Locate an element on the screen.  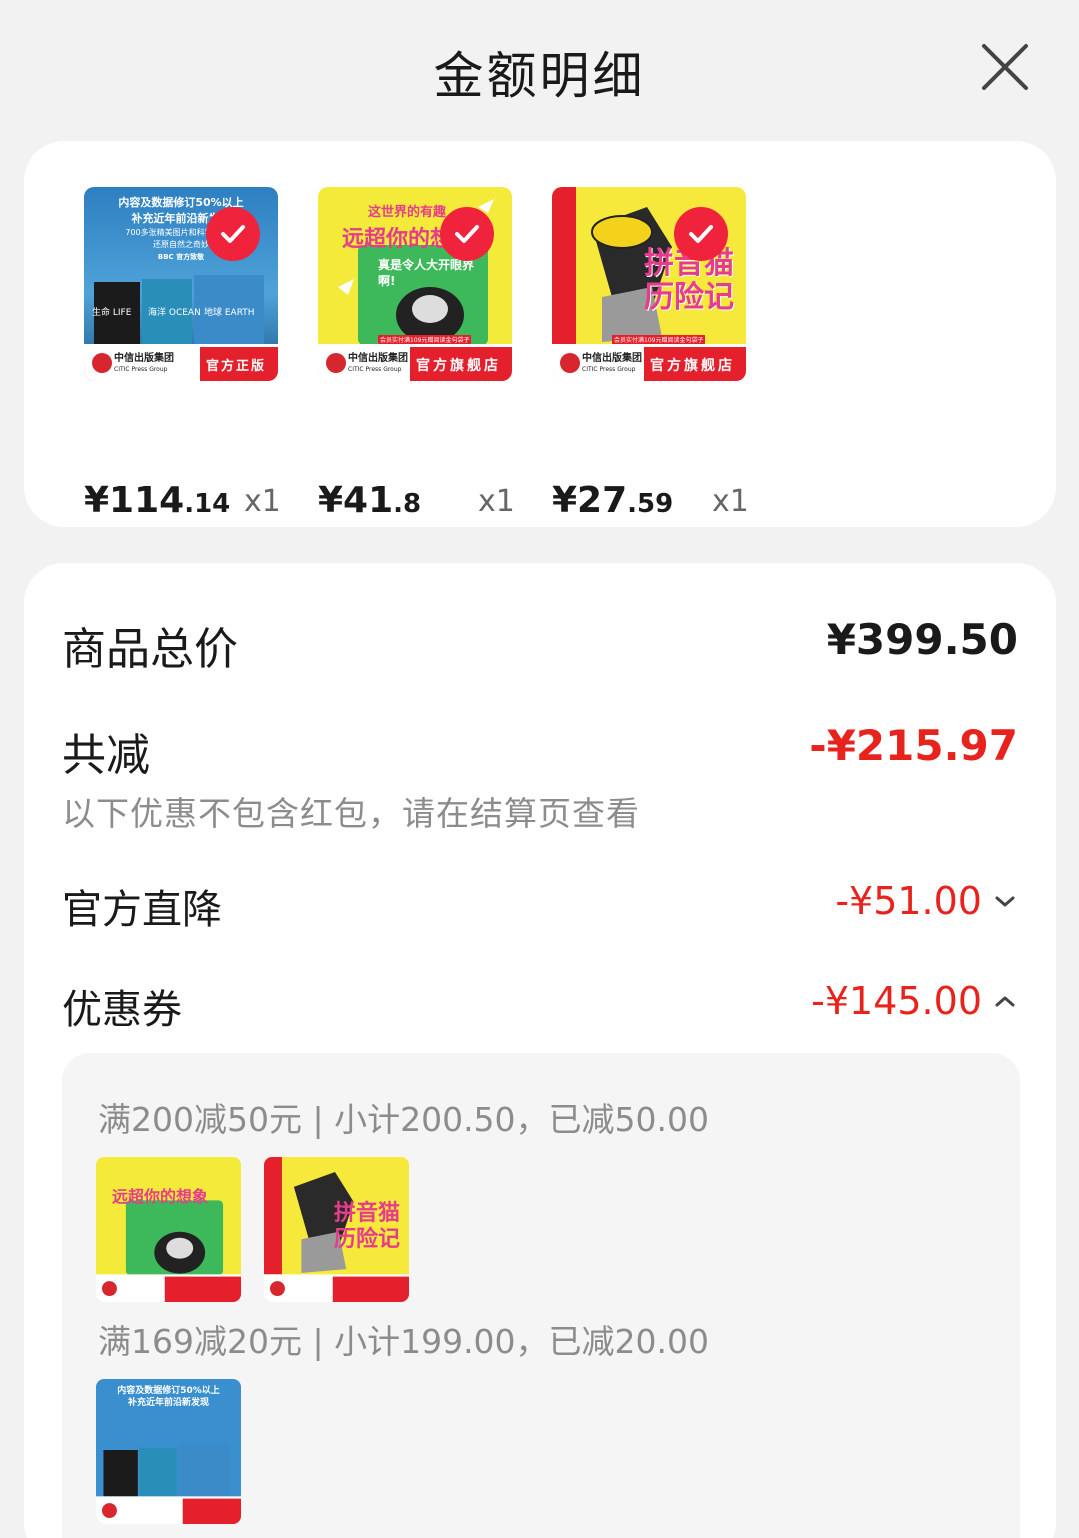
coupon-product-thumb: 远超你的想象 is located at coordinates (168, 1229).